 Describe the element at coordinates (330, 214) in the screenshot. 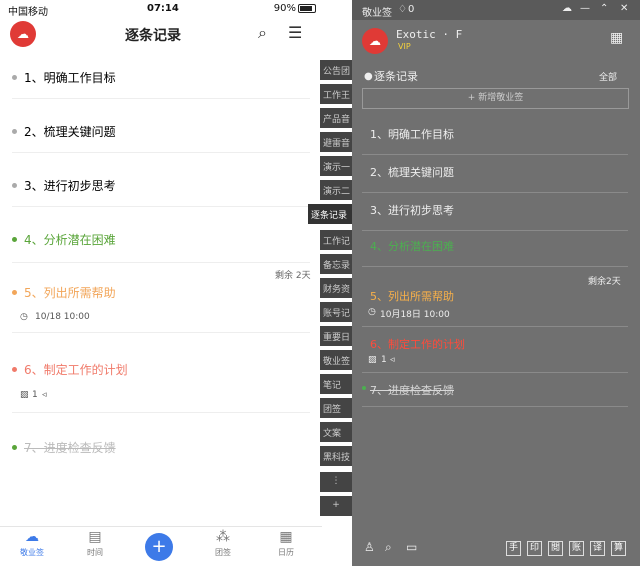

I see `tab-active: 逐条记录` at that location.